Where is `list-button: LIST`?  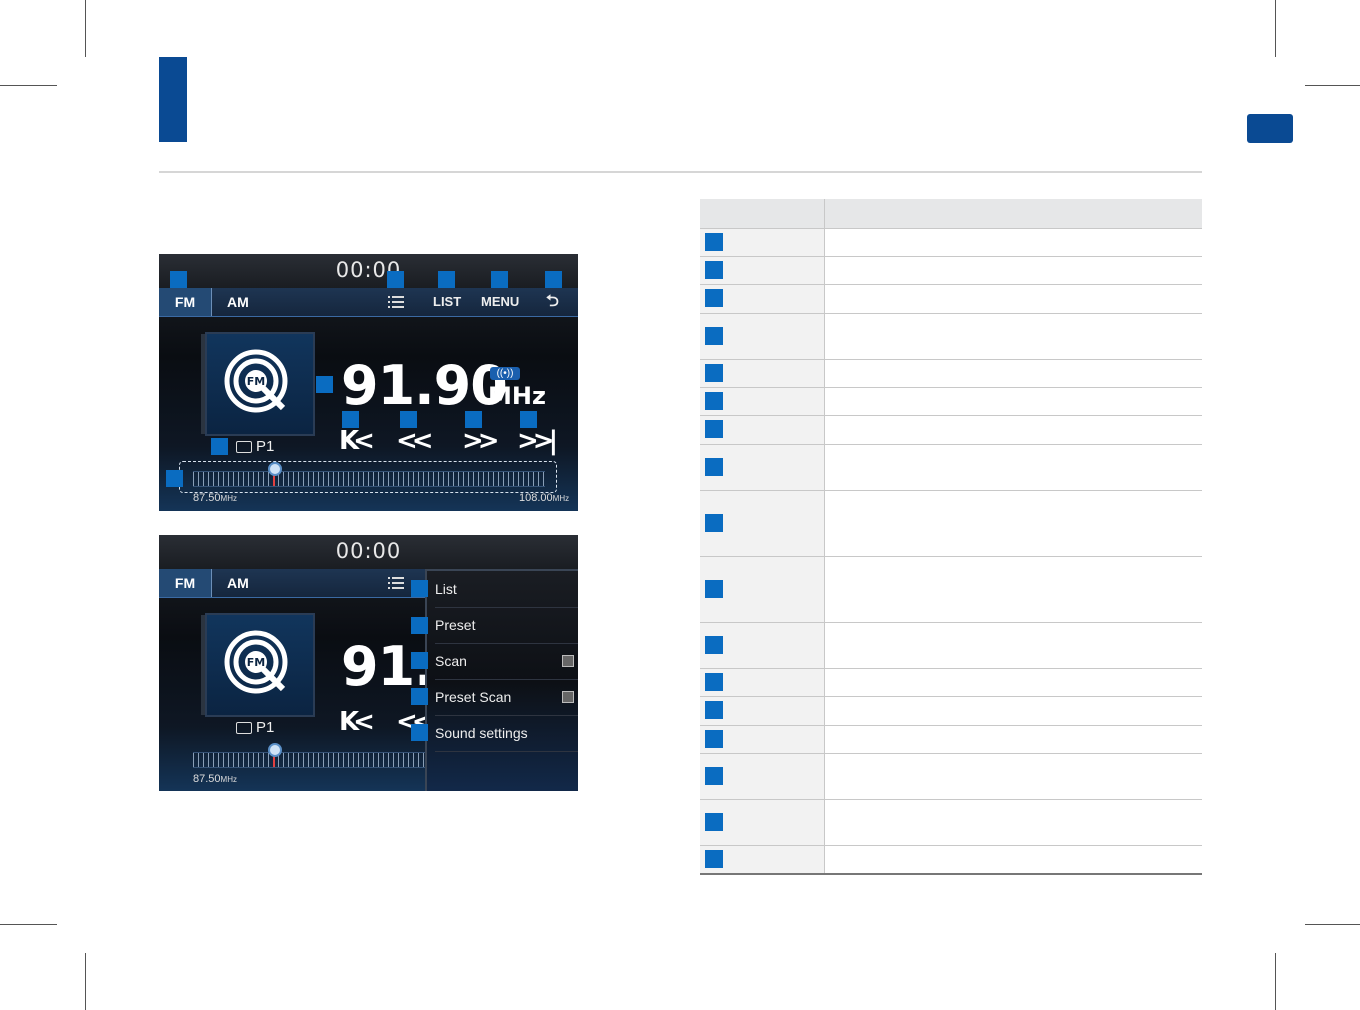 list-button: LIST is located at coordinates (447, 302).